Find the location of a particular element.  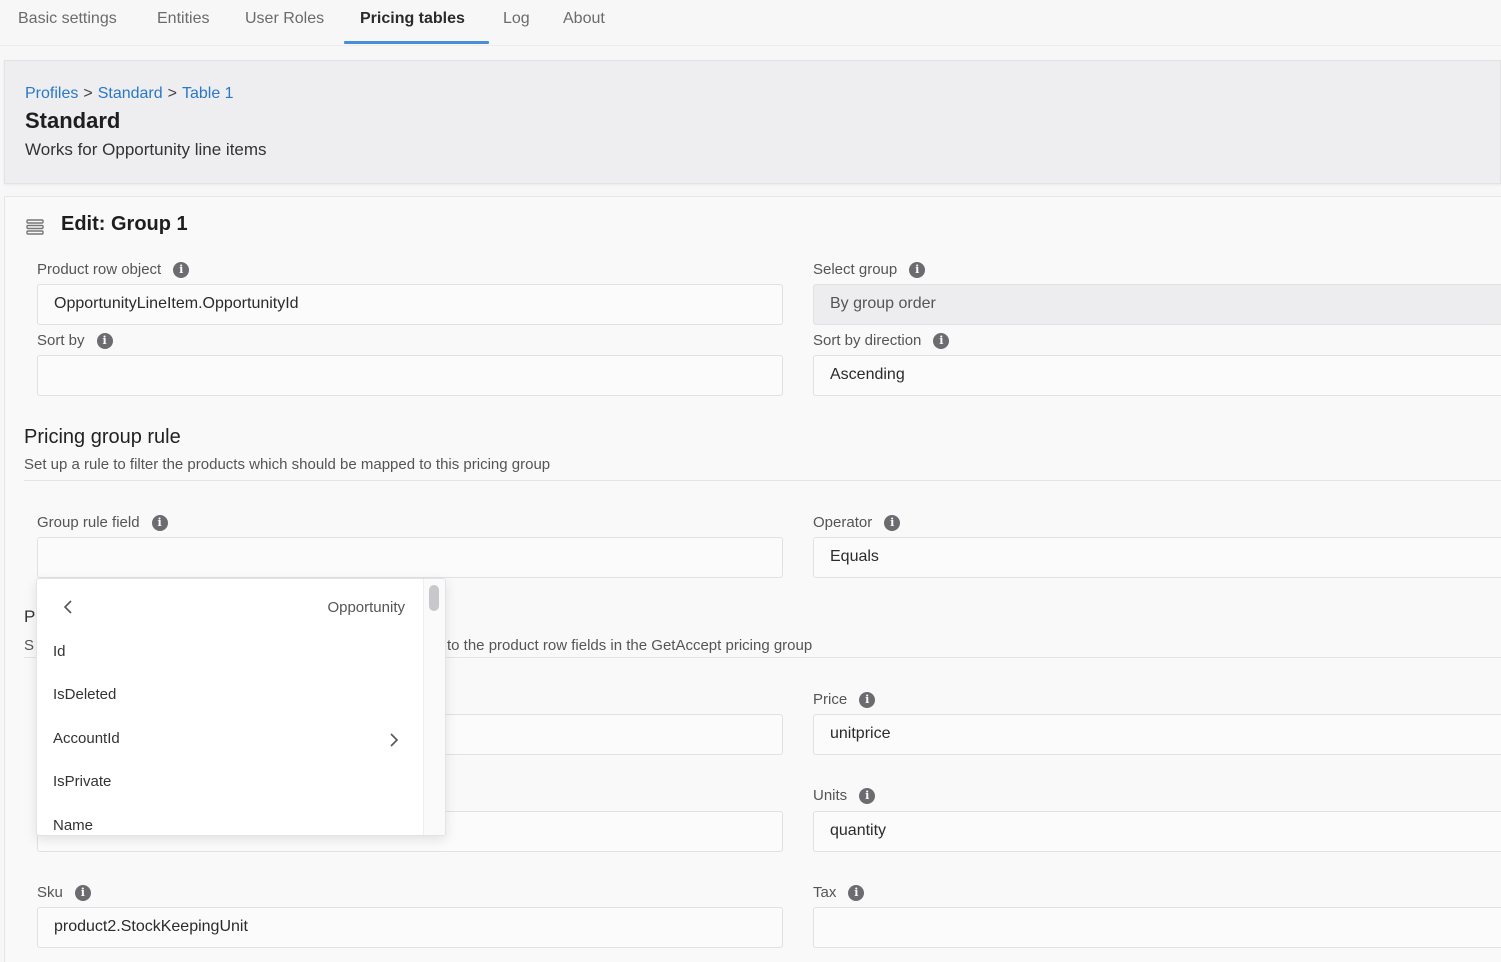

select-group-label: Select group i is located at coordinates (869, 269).